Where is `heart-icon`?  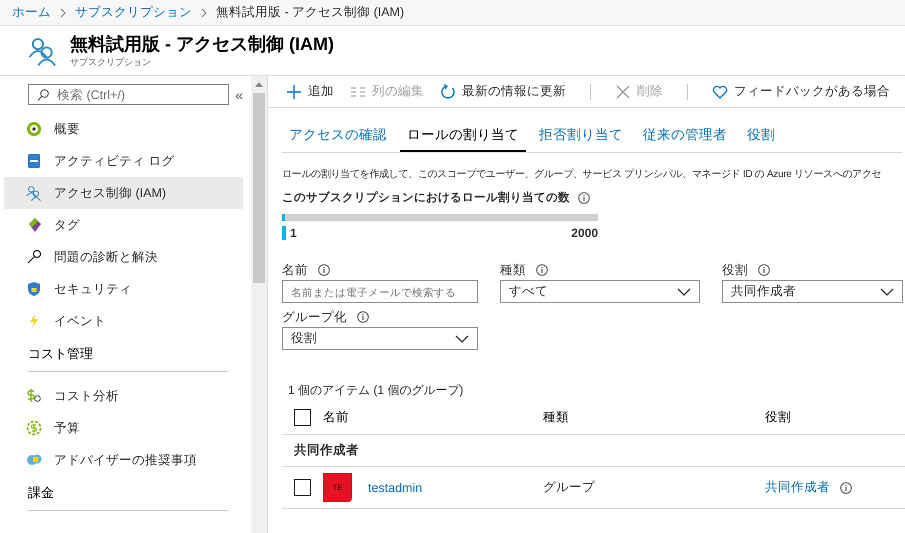 heart-icon is located at coordinates (720, 92).